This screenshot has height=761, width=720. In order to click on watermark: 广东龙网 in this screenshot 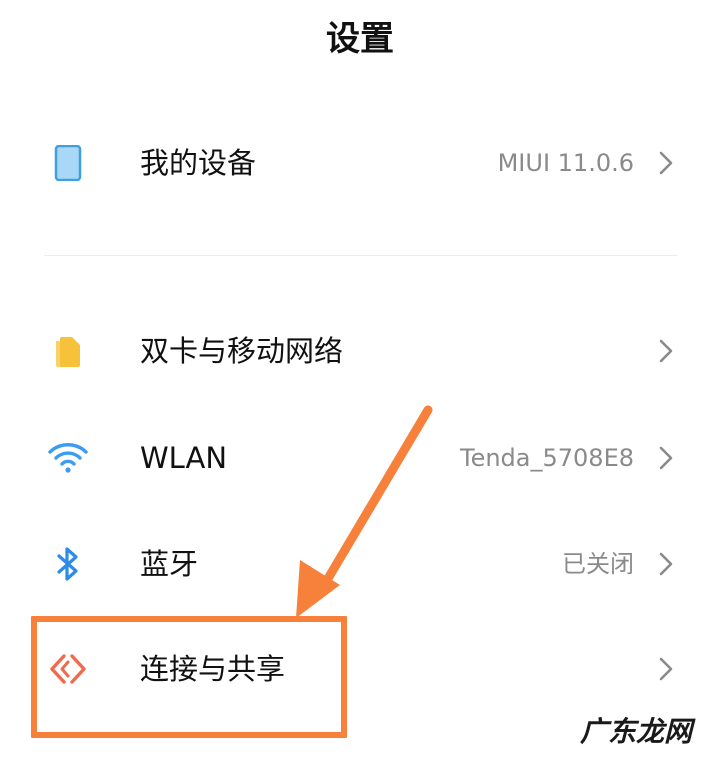, I will do `click(636, 731)`.